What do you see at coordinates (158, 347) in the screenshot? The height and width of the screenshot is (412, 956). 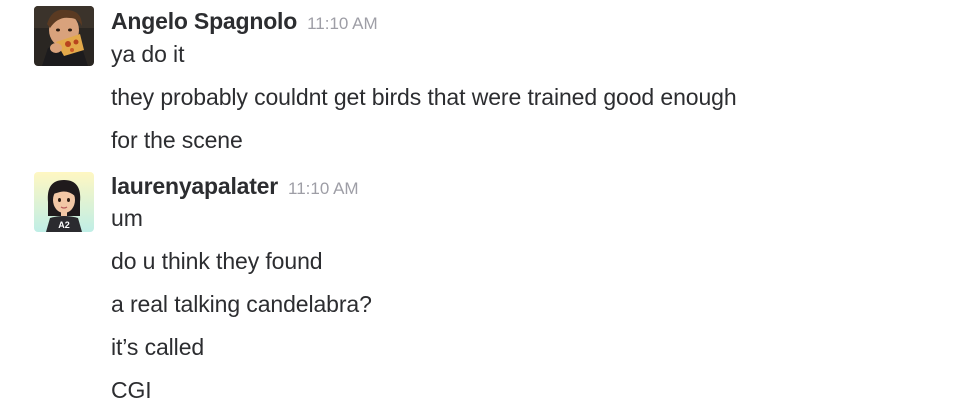 I see `message-text: it’s called` at bounding box center [158, 347].